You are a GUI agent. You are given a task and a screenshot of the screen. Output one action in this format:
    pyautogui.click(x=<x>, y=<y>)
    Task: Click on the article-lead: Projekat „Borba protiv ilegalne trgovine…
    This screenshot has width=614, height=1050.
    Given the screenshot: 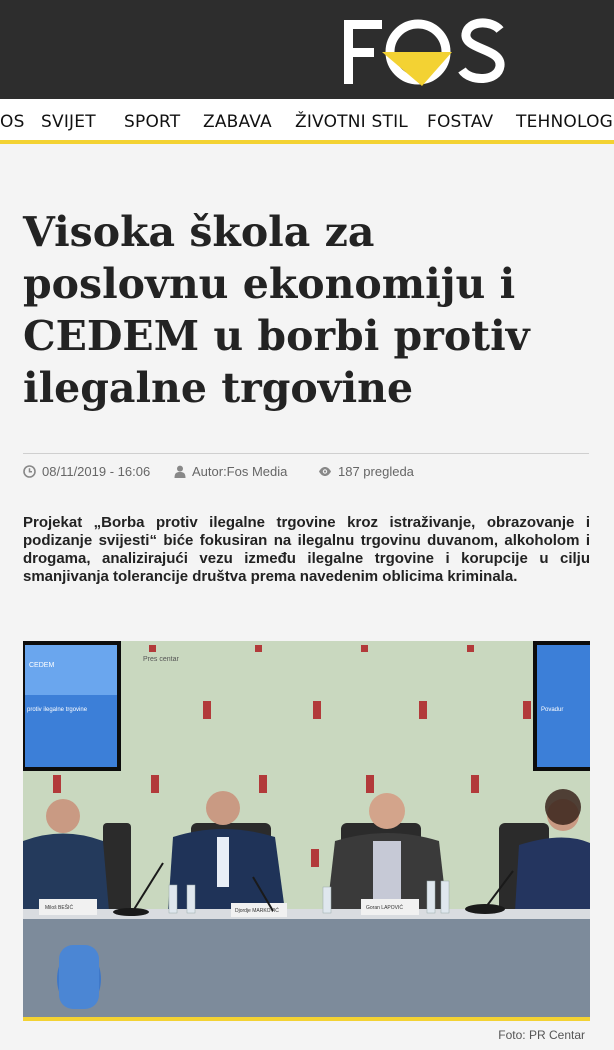 What is the action you would take?
    pyautogui.click(x=306, y=549)
    